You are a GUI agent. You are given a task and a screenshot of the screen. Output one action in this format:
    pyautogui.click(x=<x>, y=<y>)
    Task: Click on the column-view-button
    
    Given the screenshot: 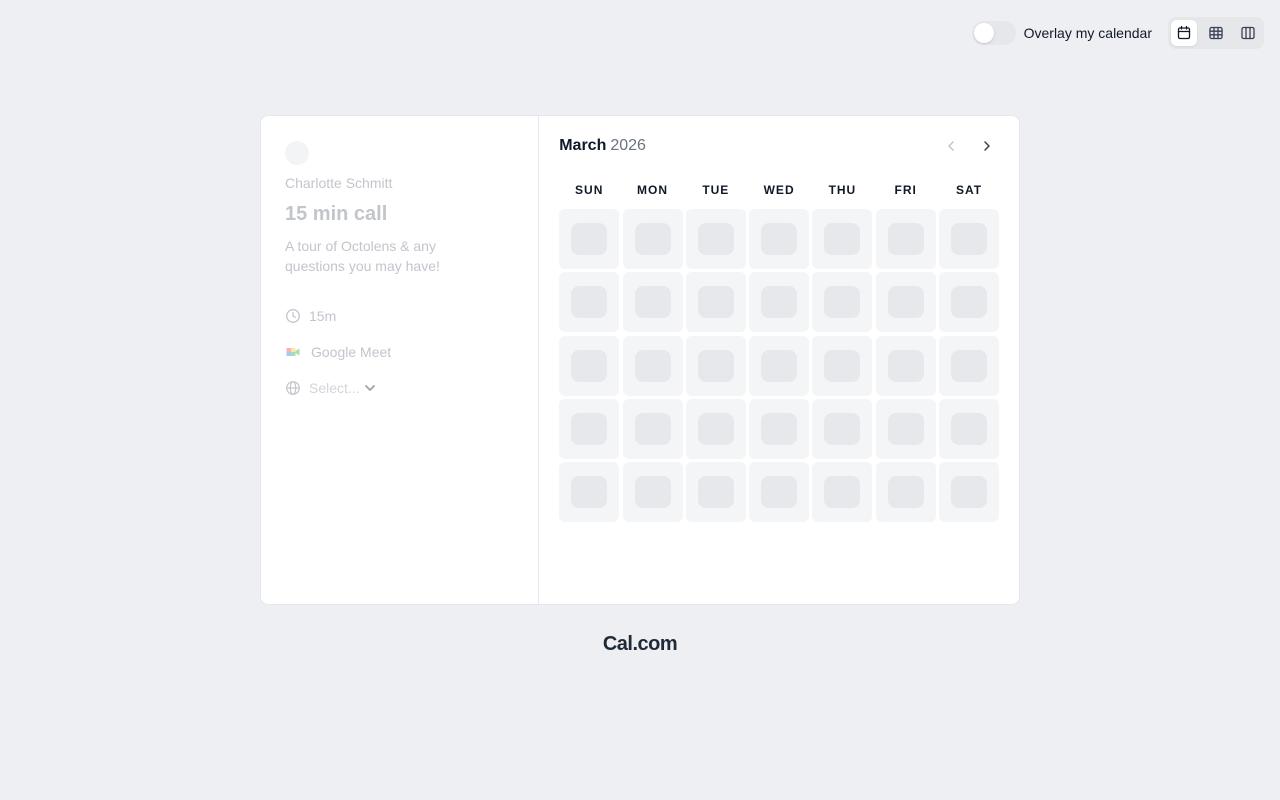 What is the action you would take?
    pyautogui.click(x=1248, y=33)
    